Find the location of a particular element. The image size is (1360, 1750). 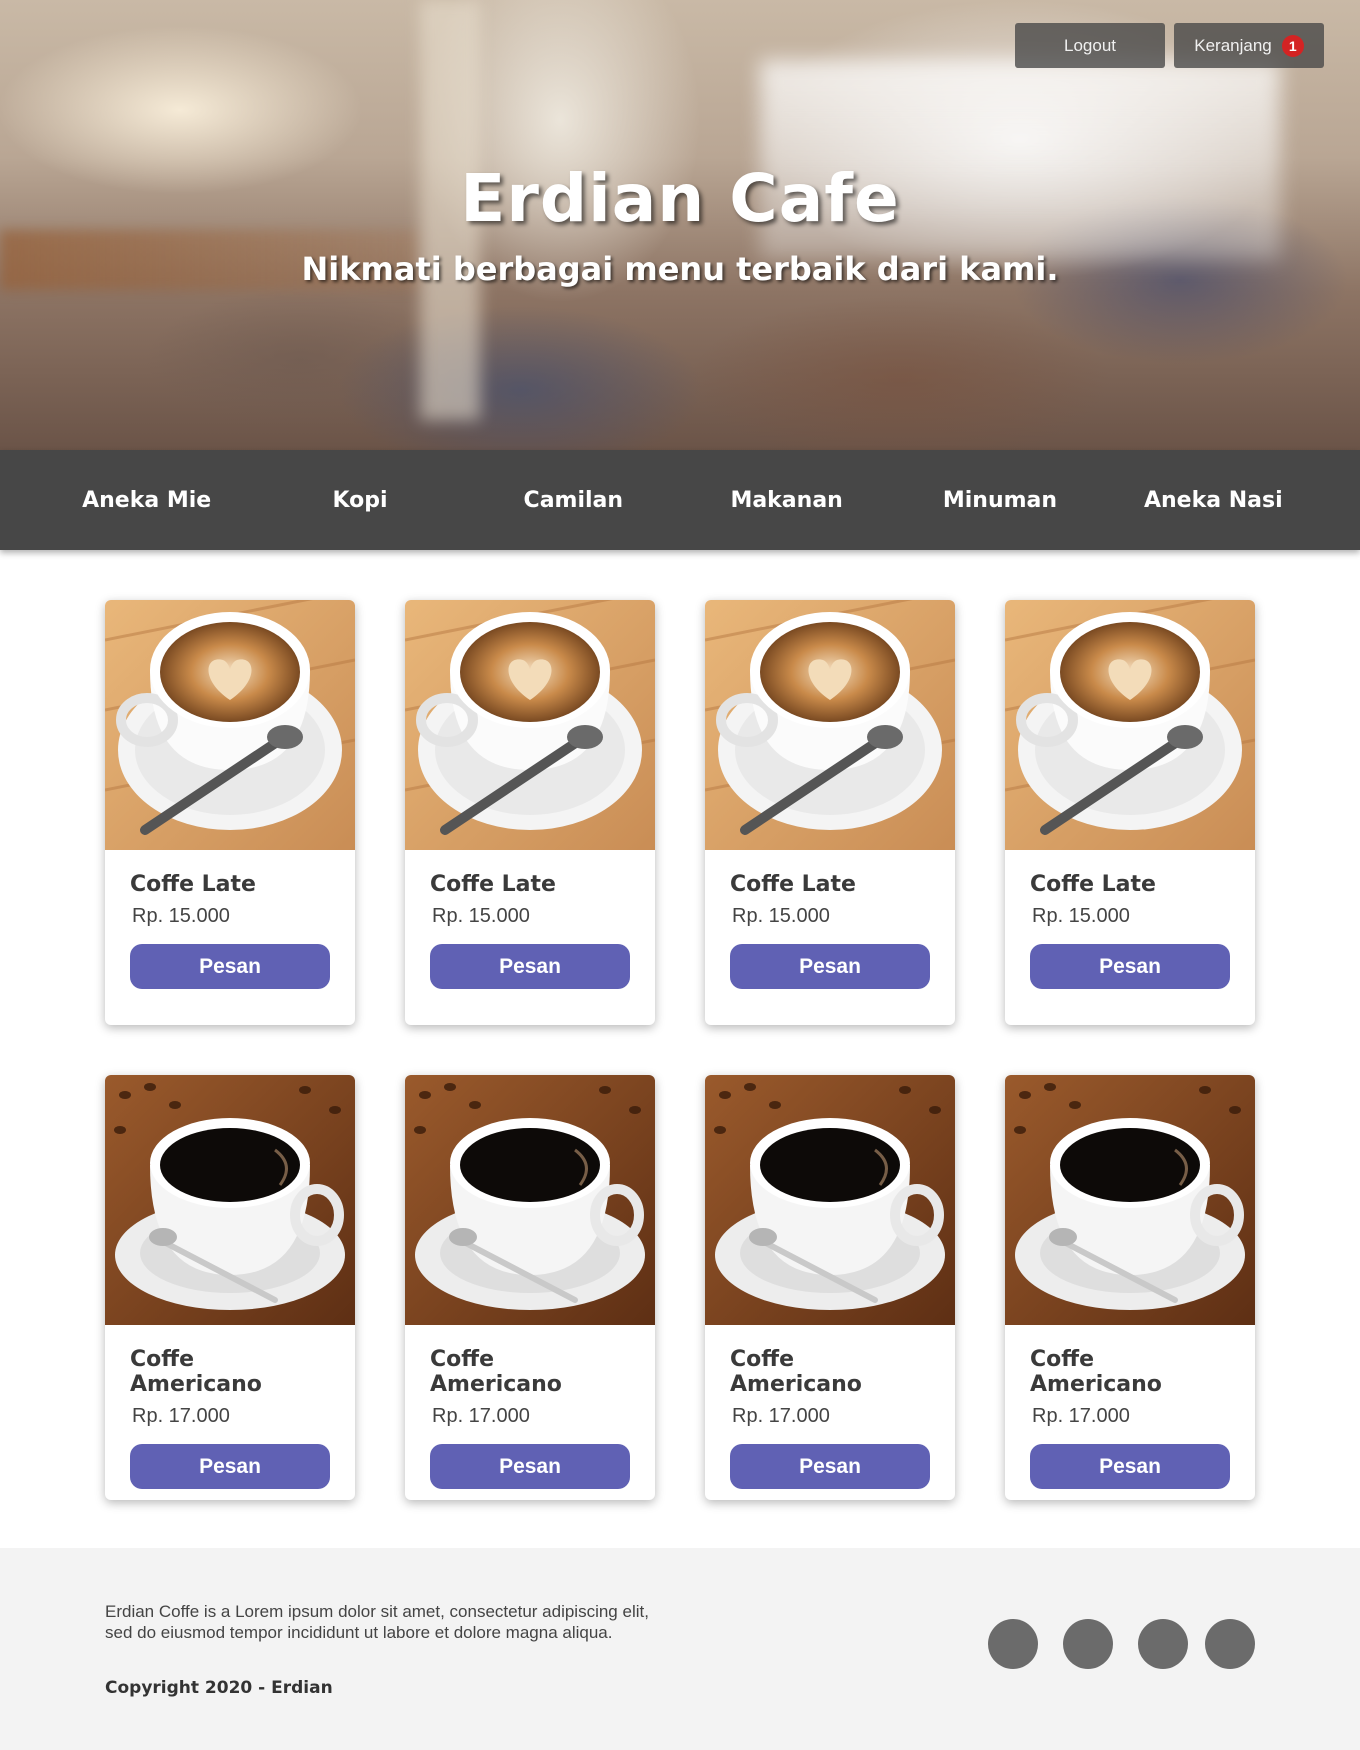

nav-item-kopi: Kopi is located at coordinates (360, 500).